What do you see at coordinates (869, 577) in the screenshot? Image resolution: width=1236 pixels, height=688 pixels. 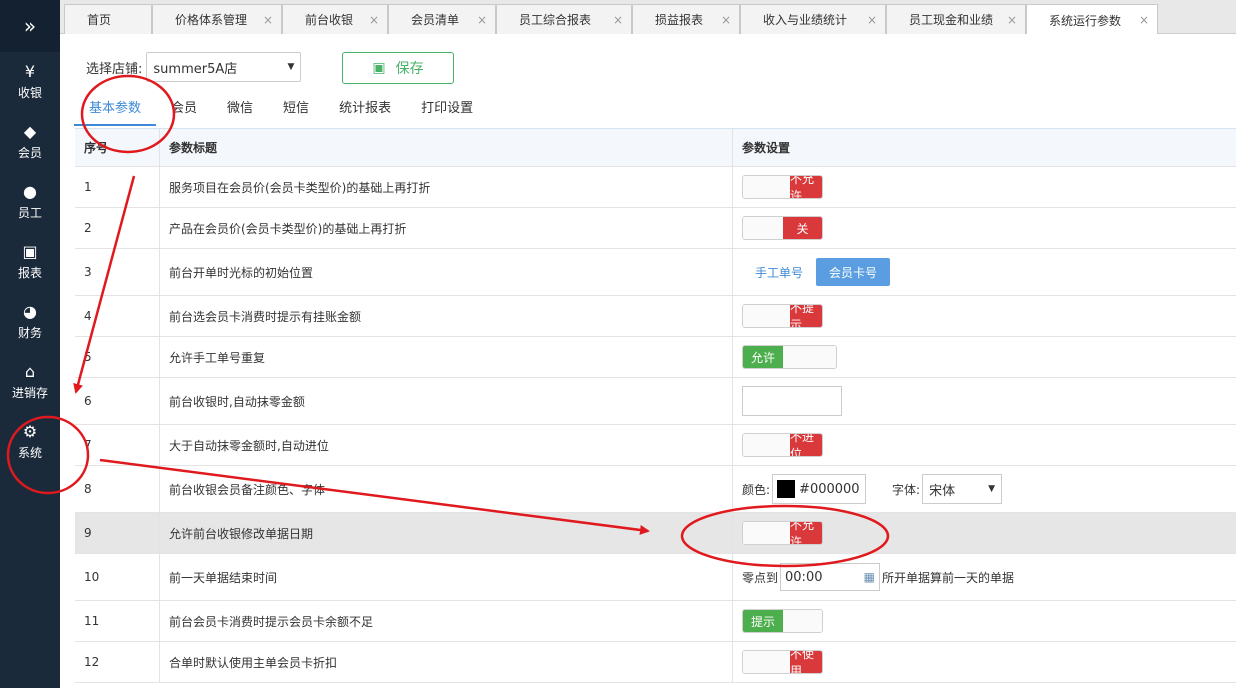 I see `calendar-icon: ▦` at bounding box center [869, 577].